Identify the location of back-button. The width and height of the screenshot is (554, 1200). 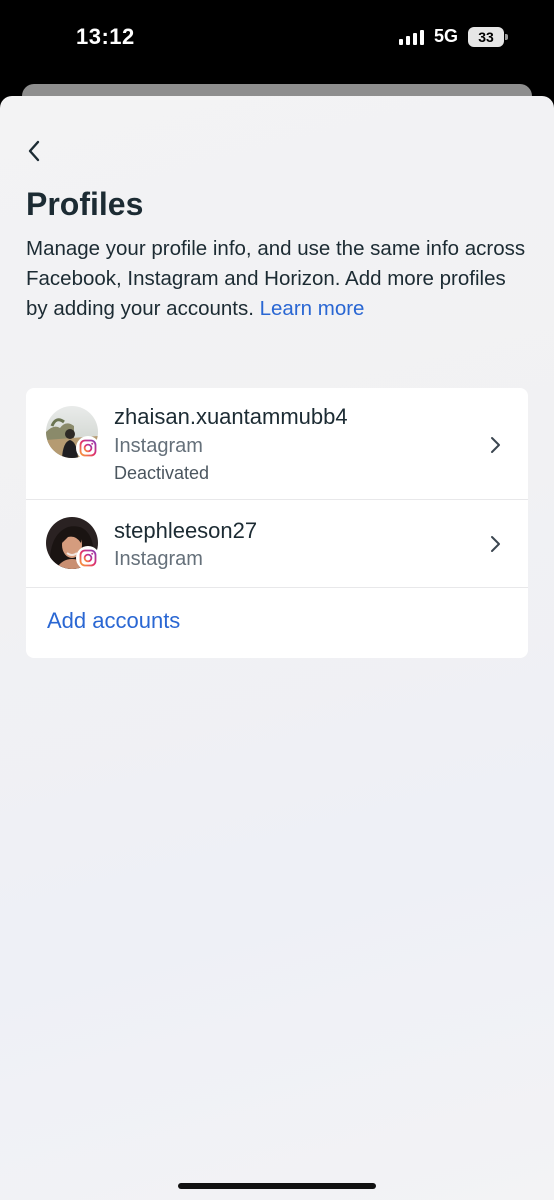
(34, 151).